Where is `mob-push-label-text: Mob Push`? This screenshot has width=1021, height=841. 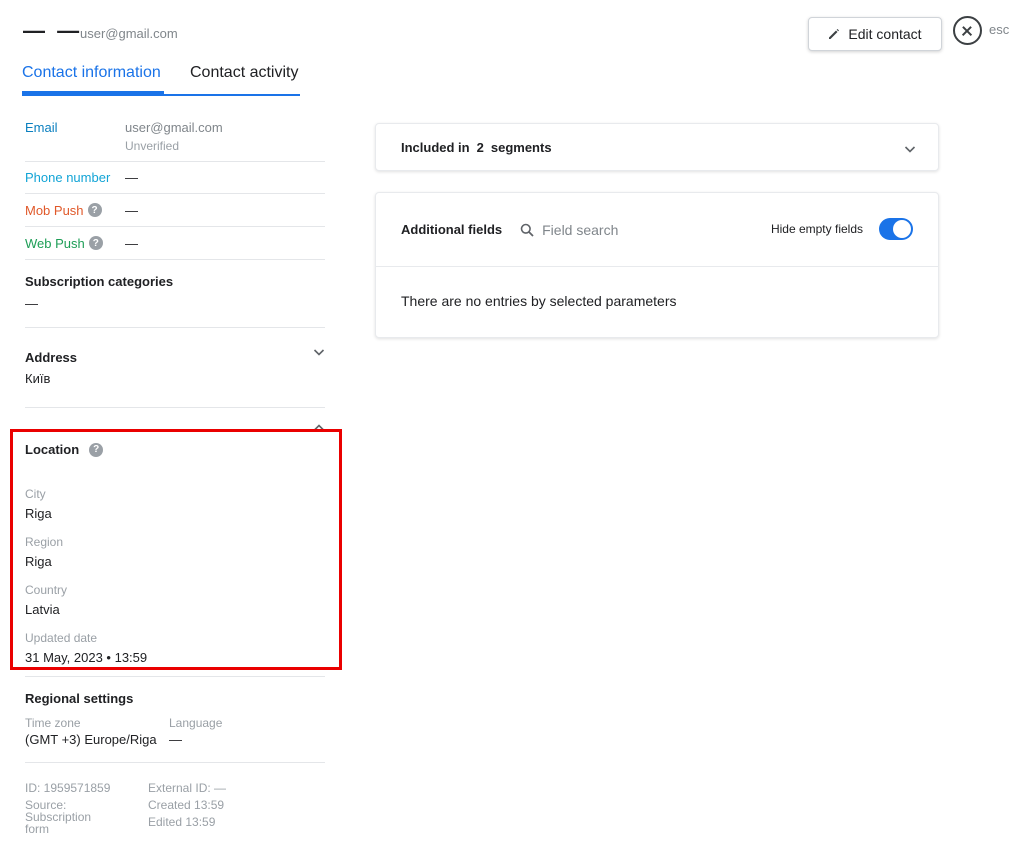
mob-push-label-text: Mob Push is located at coordinates (54, 210).